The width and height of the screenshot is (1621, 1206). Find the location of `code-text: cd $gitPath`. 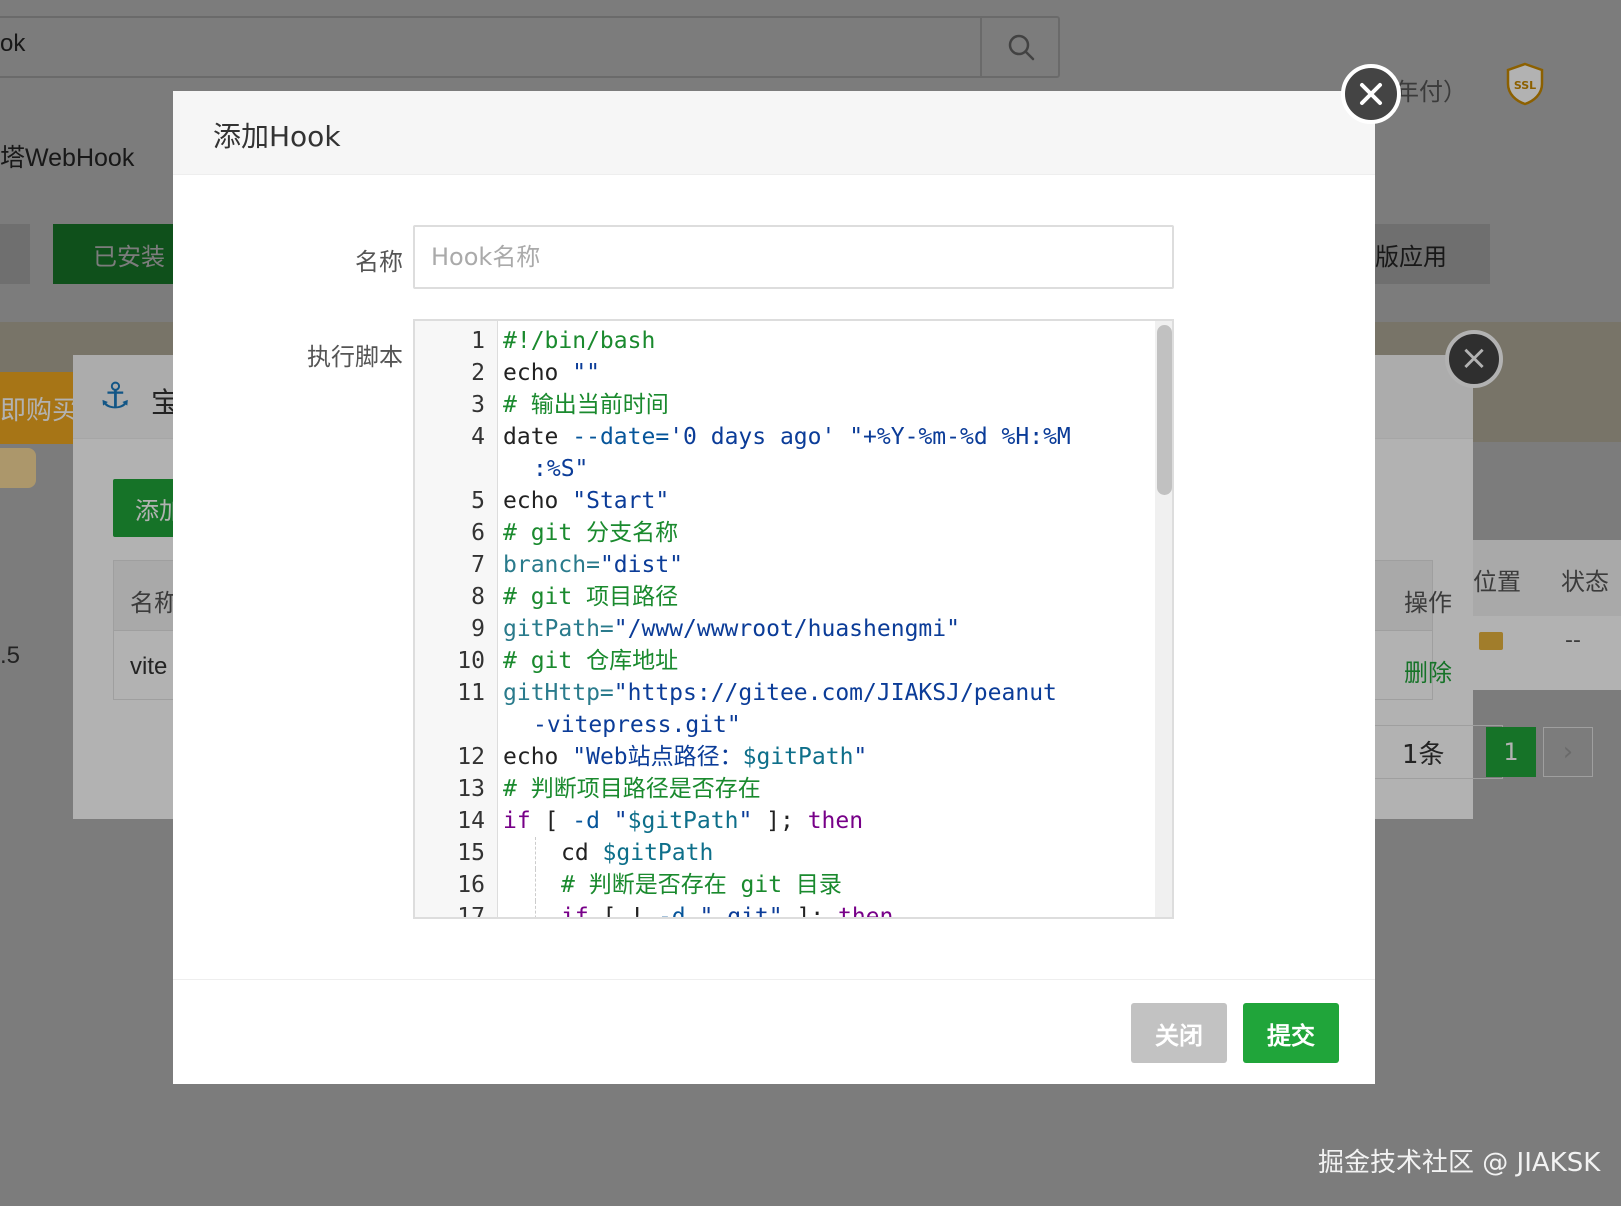

code-text: cd $gitPath is located at coordinates (637, 853).